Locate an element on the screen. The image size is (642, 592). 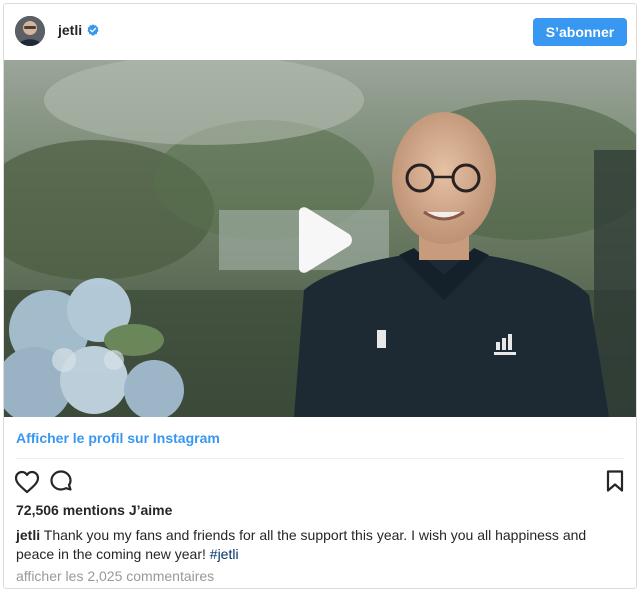
divider is located at coordinates (320, 458).